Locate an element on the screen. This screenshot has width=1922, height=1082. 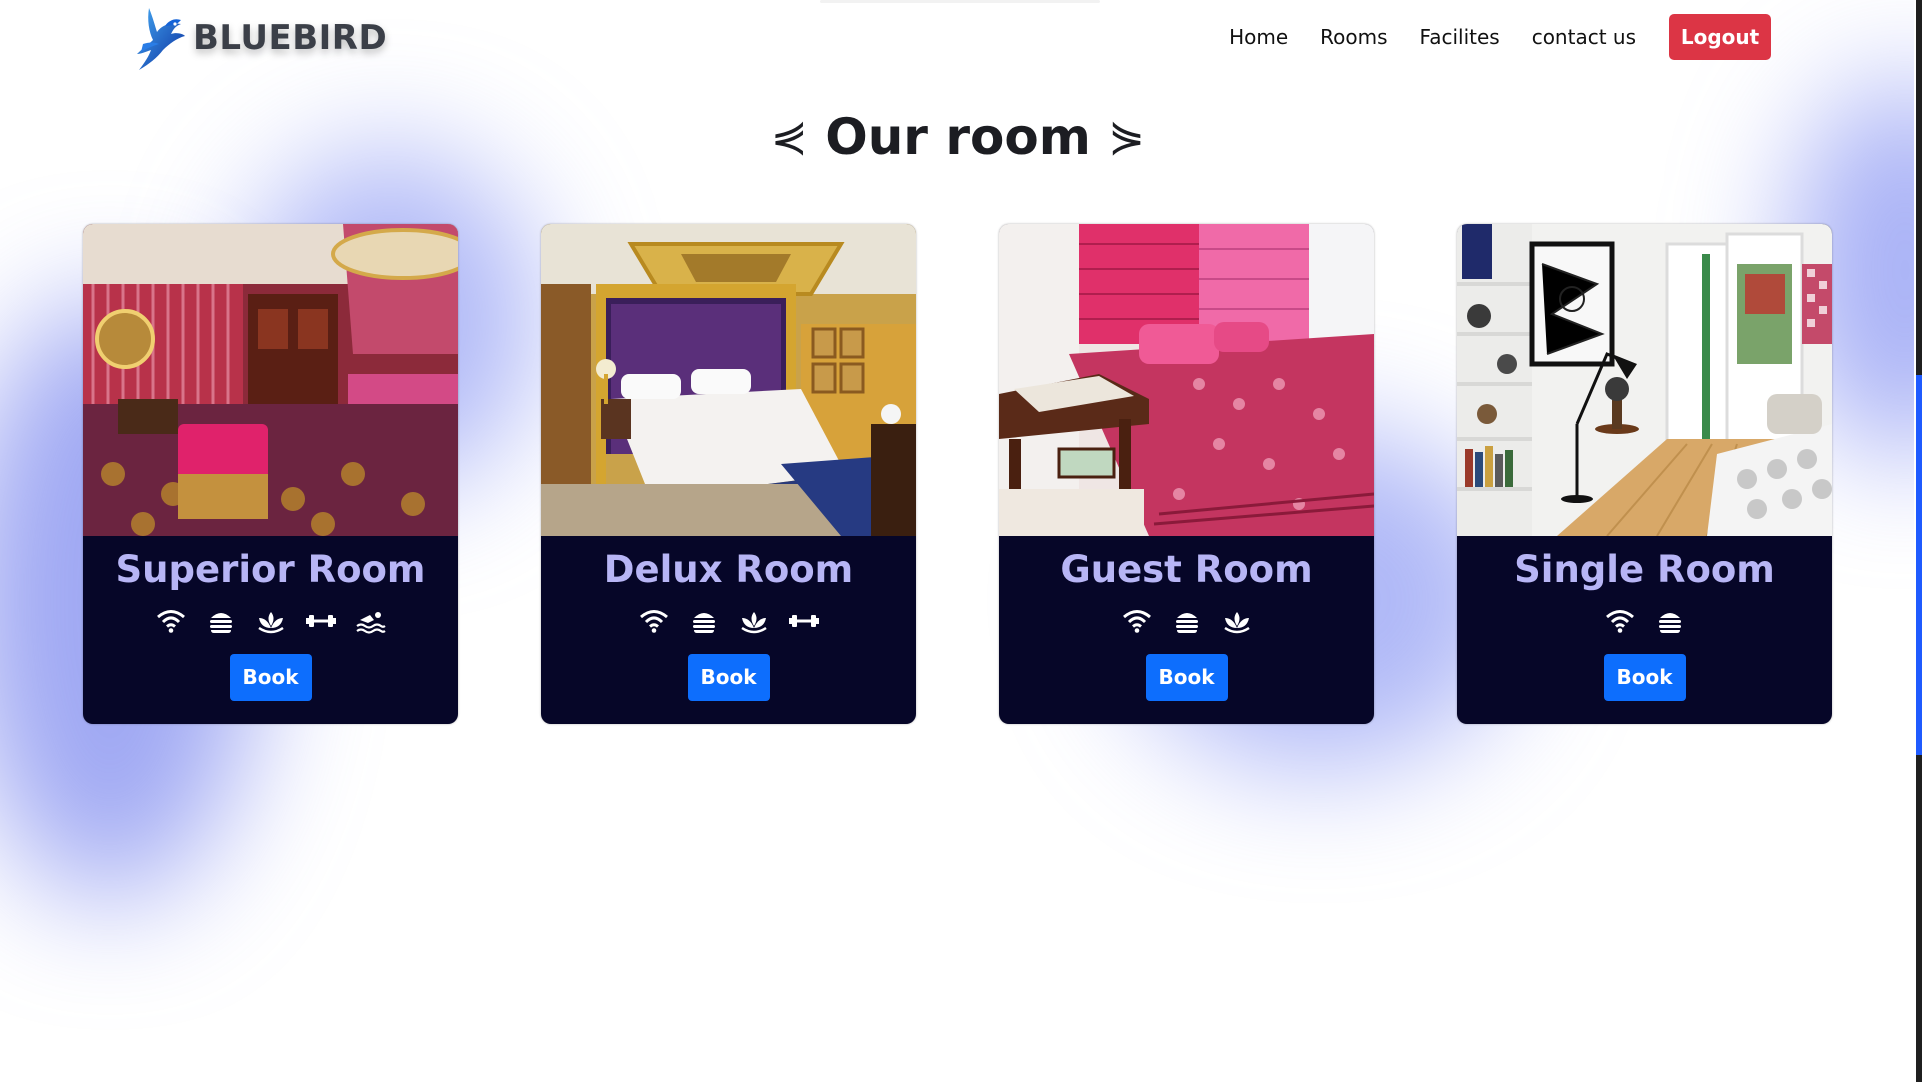
room-name: Single Room is located at coordinates (1644, 569).